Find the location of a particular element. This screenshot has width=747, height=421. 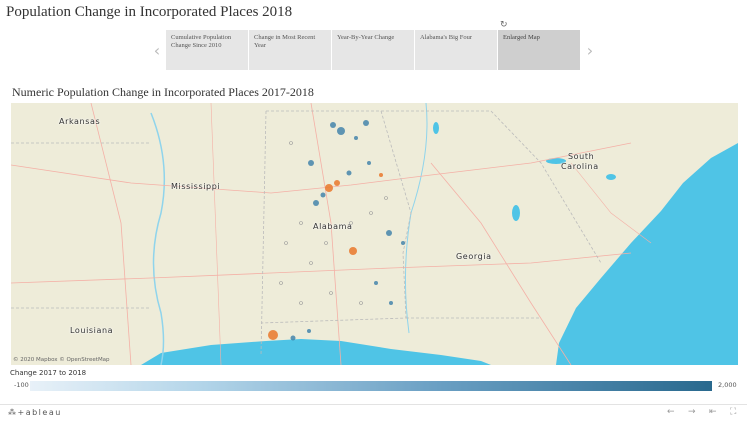

tab-most-recent-year: Change in Most Recent Year is located at coordinates (290, 50).